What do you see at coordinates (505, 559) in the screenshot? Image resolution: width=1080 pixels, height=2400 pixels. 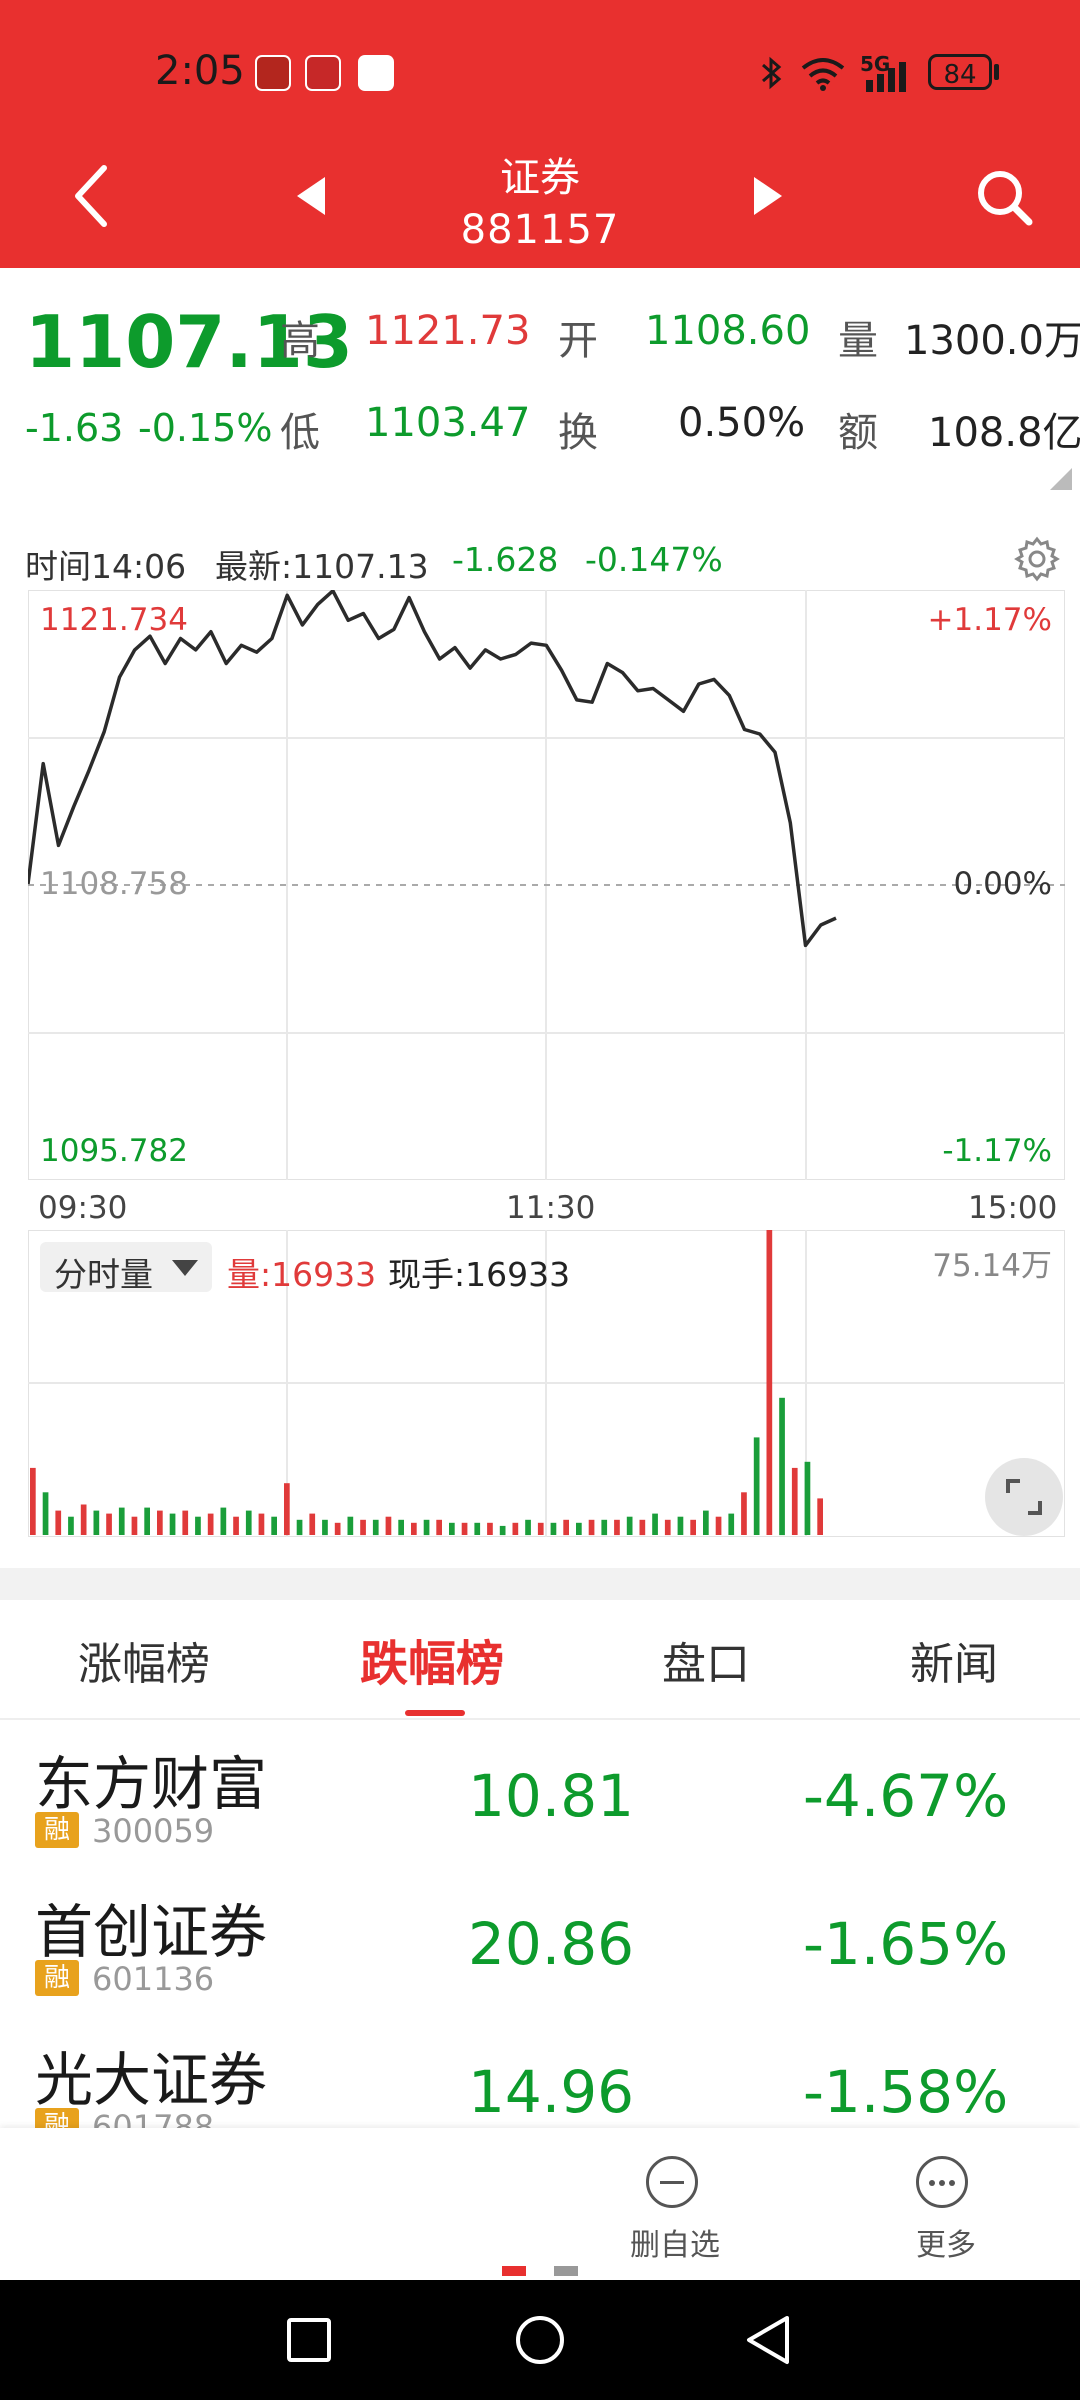 I see `intraday-change: -1.628` at bounding box center [505, 559].